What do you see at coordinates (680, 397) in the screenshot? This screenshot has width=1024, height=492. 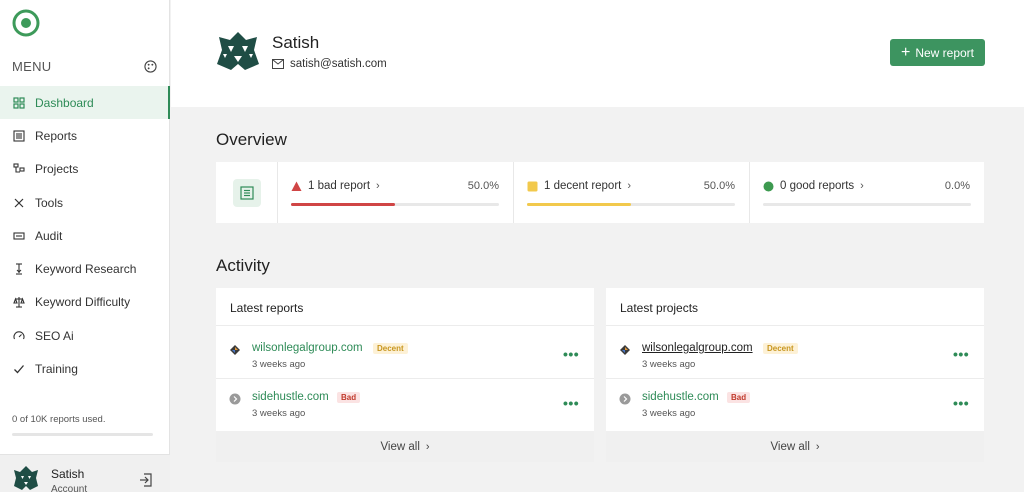 I see `project-domain-link: sidehustle.com` at bounding box center [680, 397].